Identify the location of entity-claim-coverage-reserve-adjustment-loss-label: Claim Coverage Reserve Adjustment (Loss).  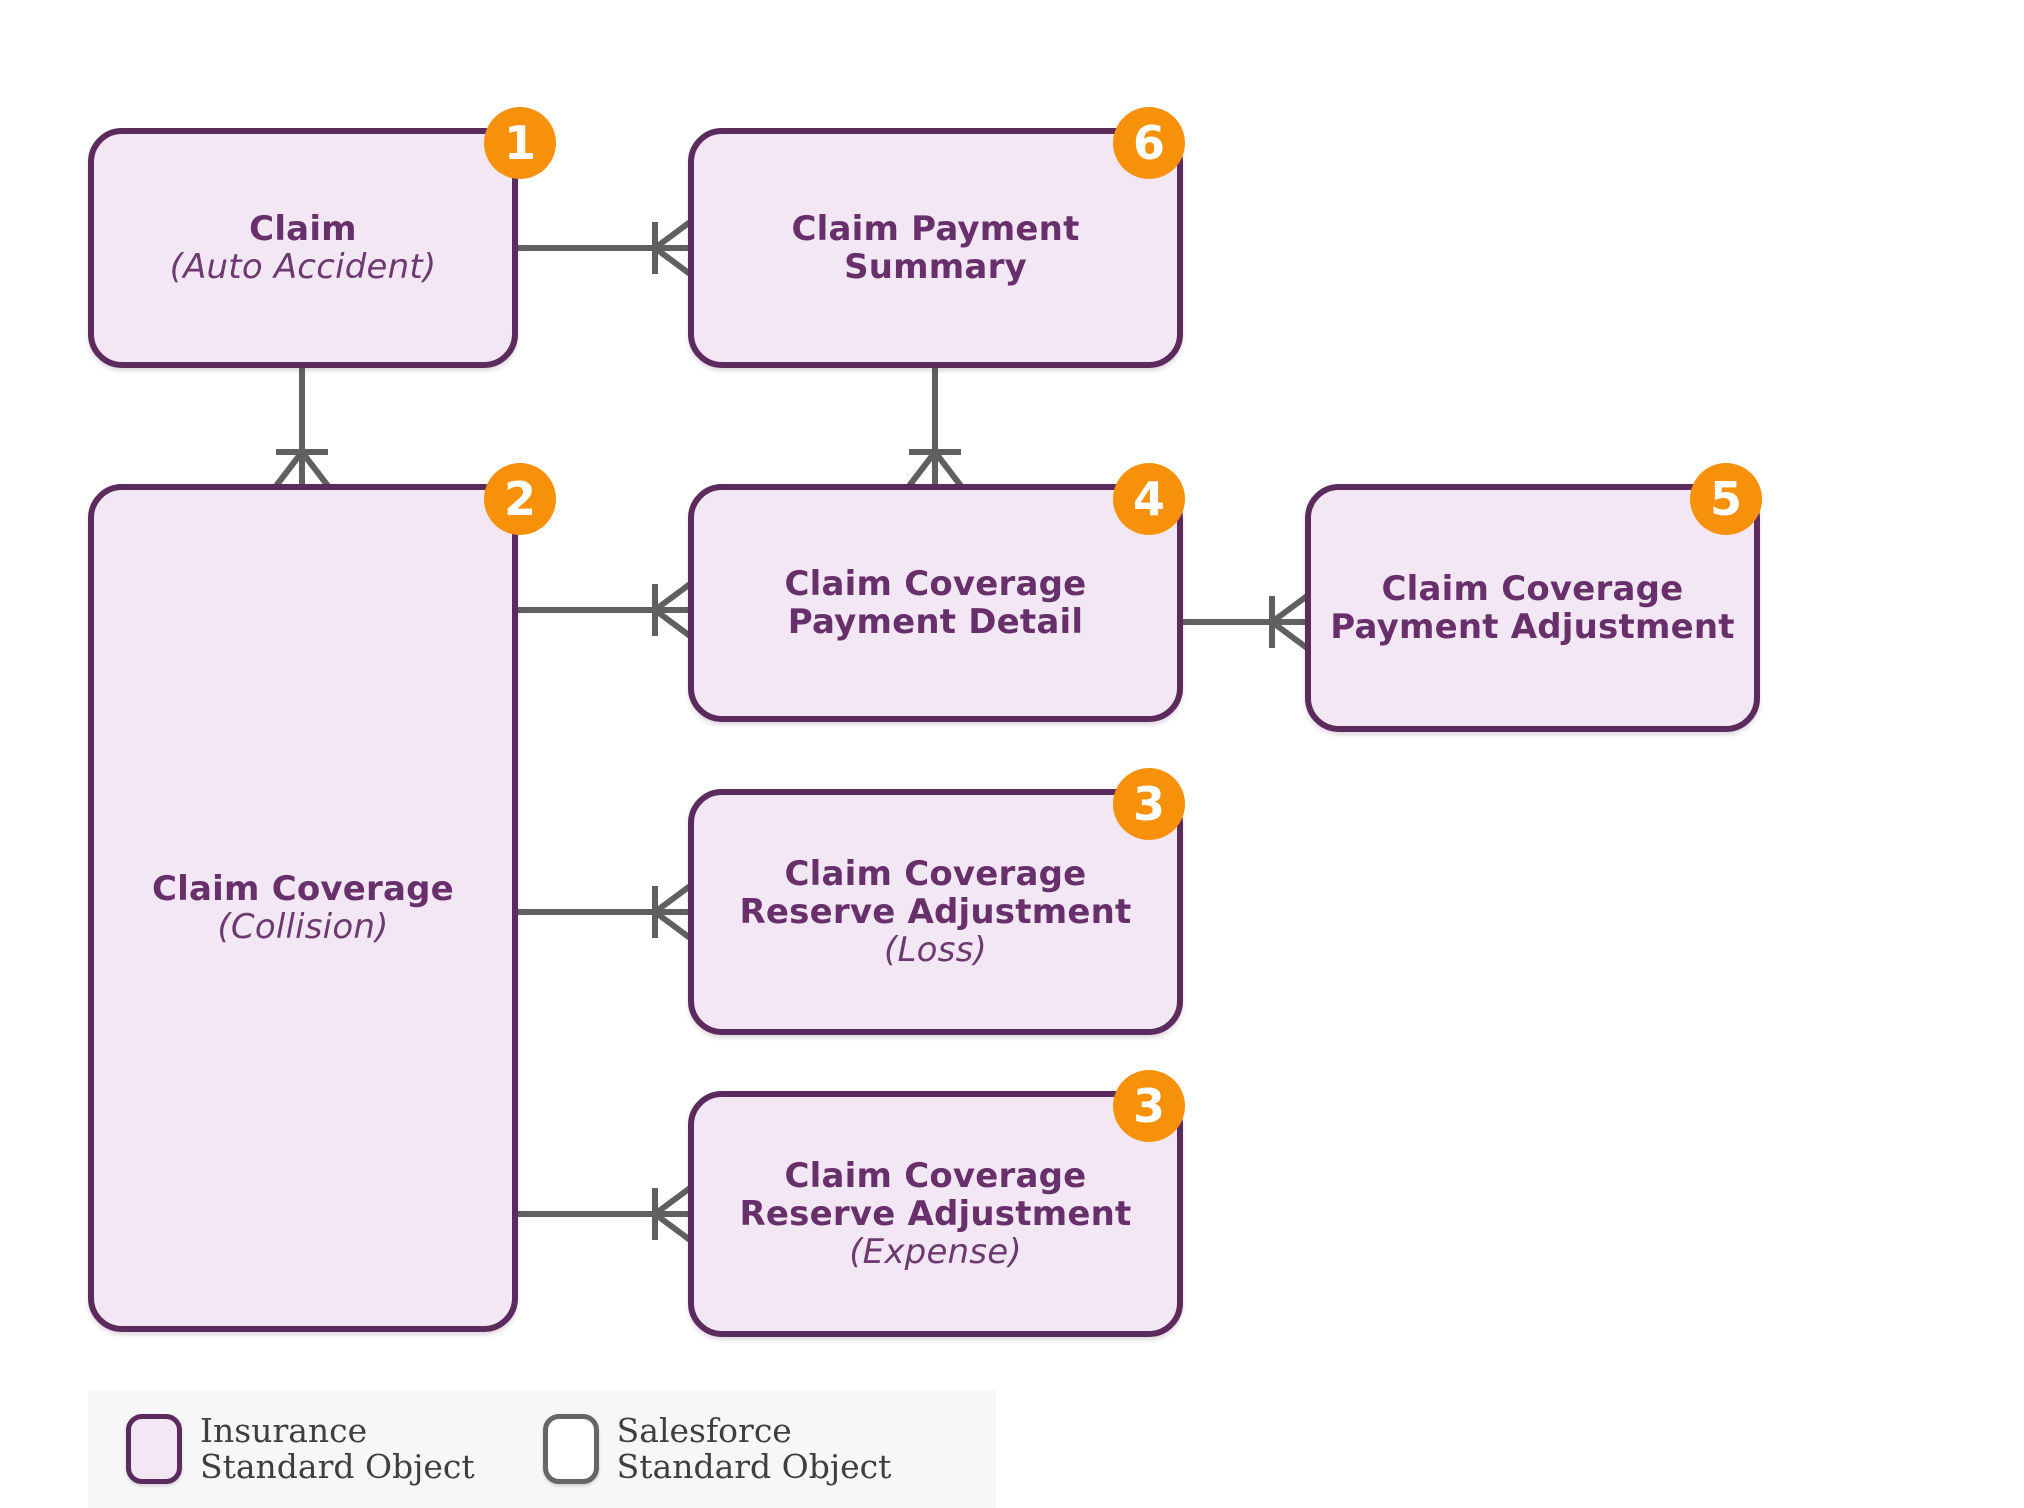
(935, 911).